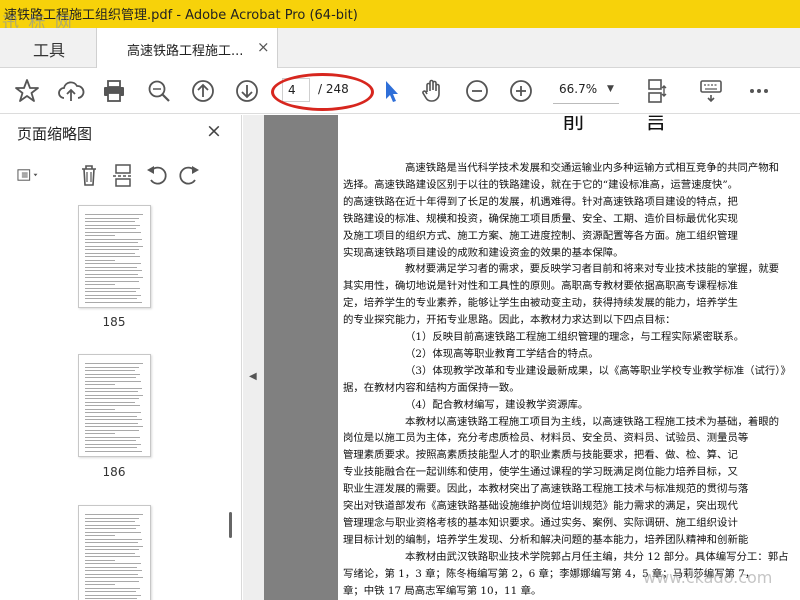 Image resolution: width=800 pixels, height=600 pixels. Describe the element at coordinates (540, 286) in the screenshot. I see `document-line: 其实用性，确切地说是针对性和工具性的原则。高职高专教材要依据高职高专课程标准` at that location.